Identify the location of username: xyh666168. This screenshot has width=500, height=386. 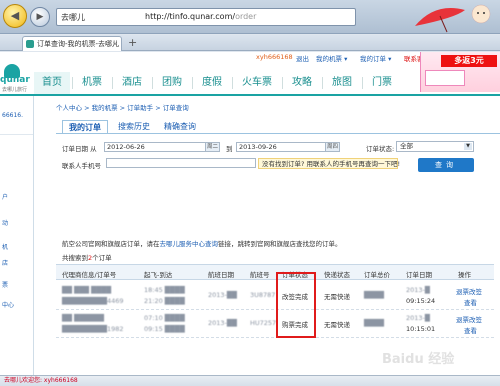
(274, 57).